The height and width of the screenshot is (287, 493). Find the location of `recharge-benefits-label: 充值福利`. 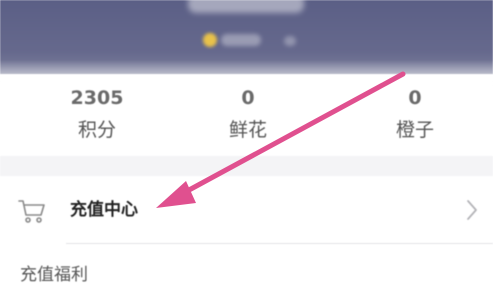

recharge-benefits-label: 充值福利 is located at coordinates (54, 275).